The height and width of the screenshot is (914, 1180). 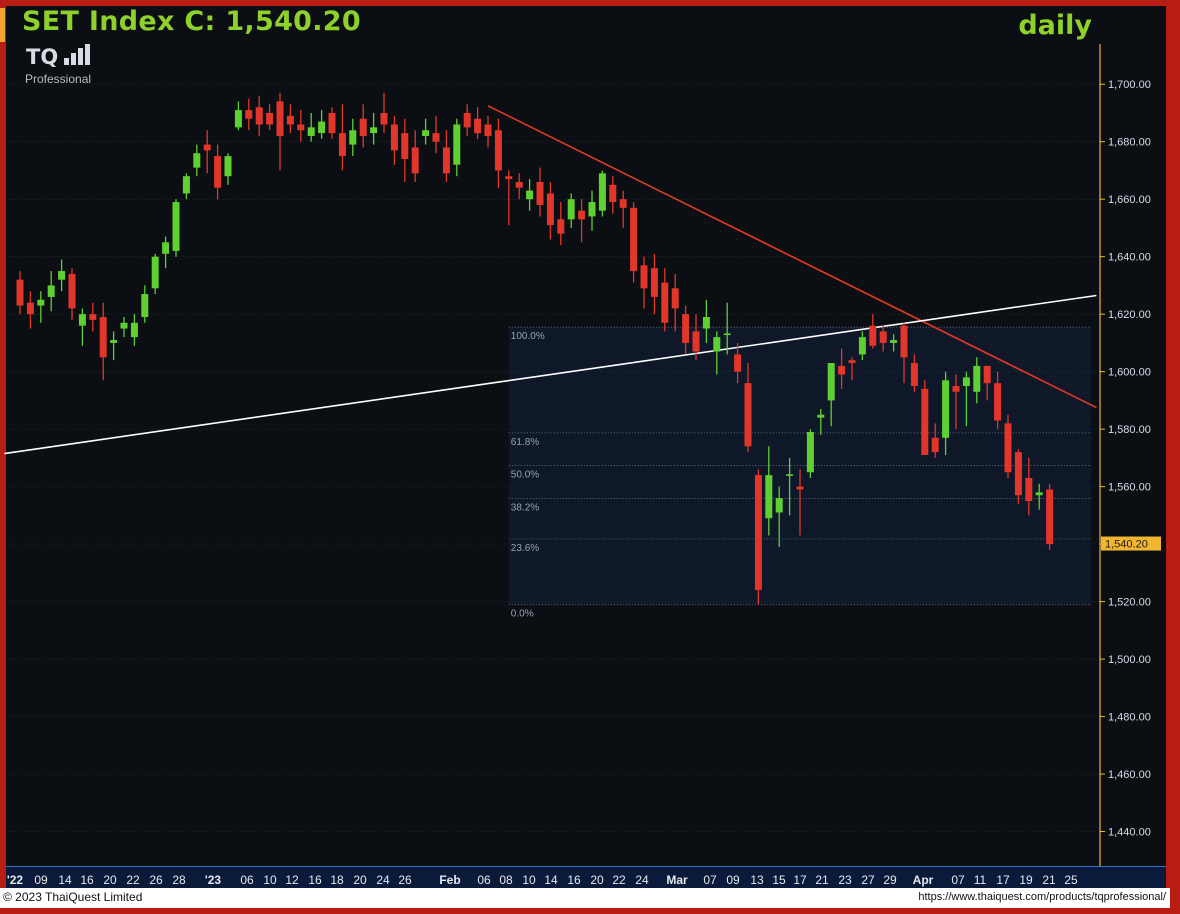 I want to click on x-tick-label: 29, so click(x=890, y=880).